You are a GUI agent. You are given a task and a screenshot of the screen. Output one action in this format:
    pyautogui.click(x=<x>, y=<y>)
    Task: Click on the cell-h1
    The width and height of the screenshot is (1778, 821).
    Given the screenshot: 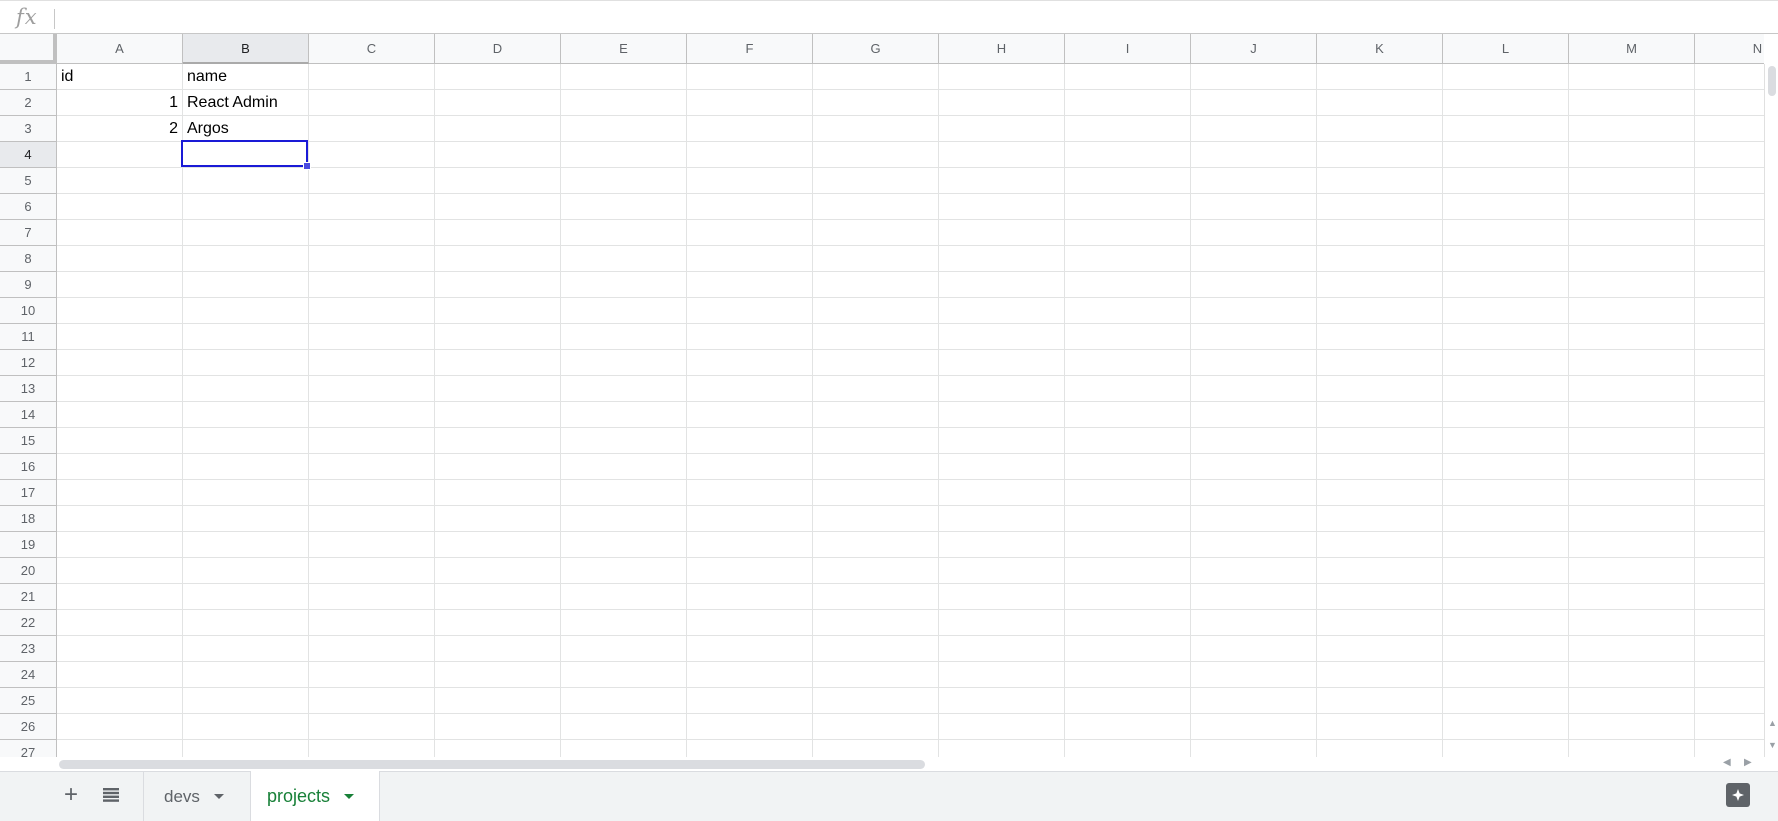 What is the action you would take?
    pyautogui.click(x=1002, y=77)
    